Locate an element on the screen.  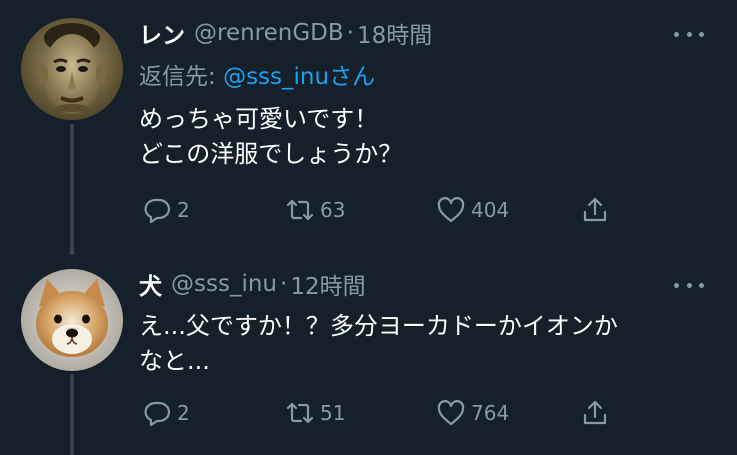
timestamp: 12時間 is located at coordinates (327, 284).